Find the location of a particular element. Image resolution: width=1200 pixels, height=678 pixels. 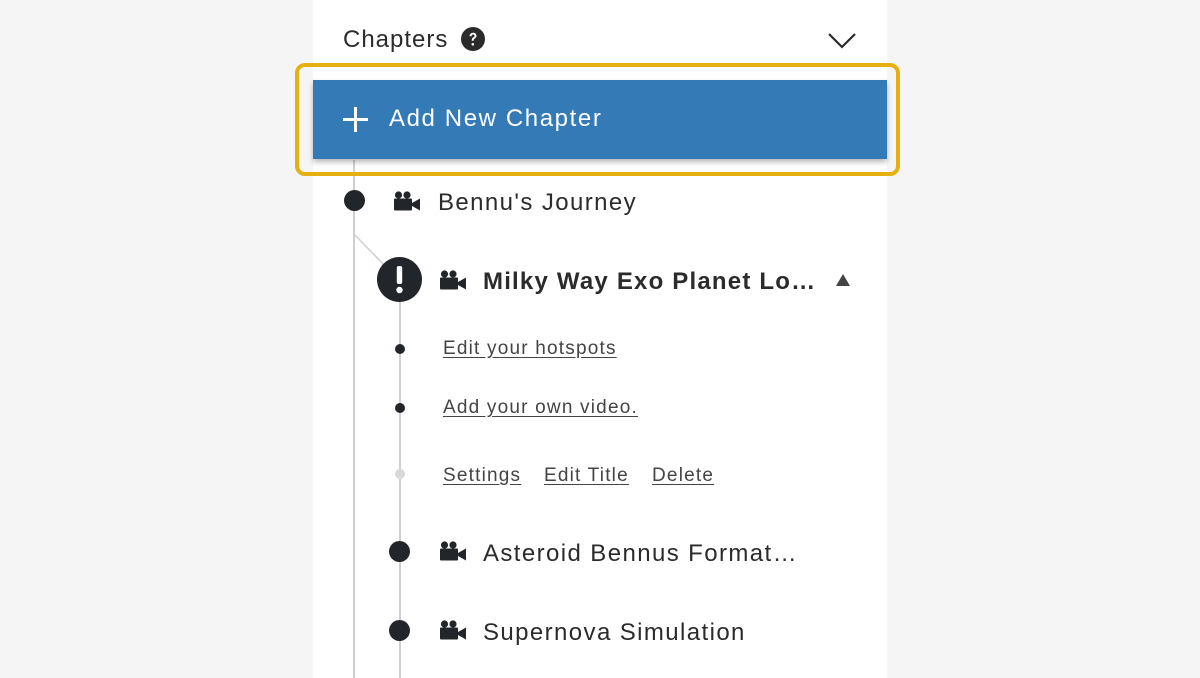

triangle-up-icon is located at coordinates (843, 280).